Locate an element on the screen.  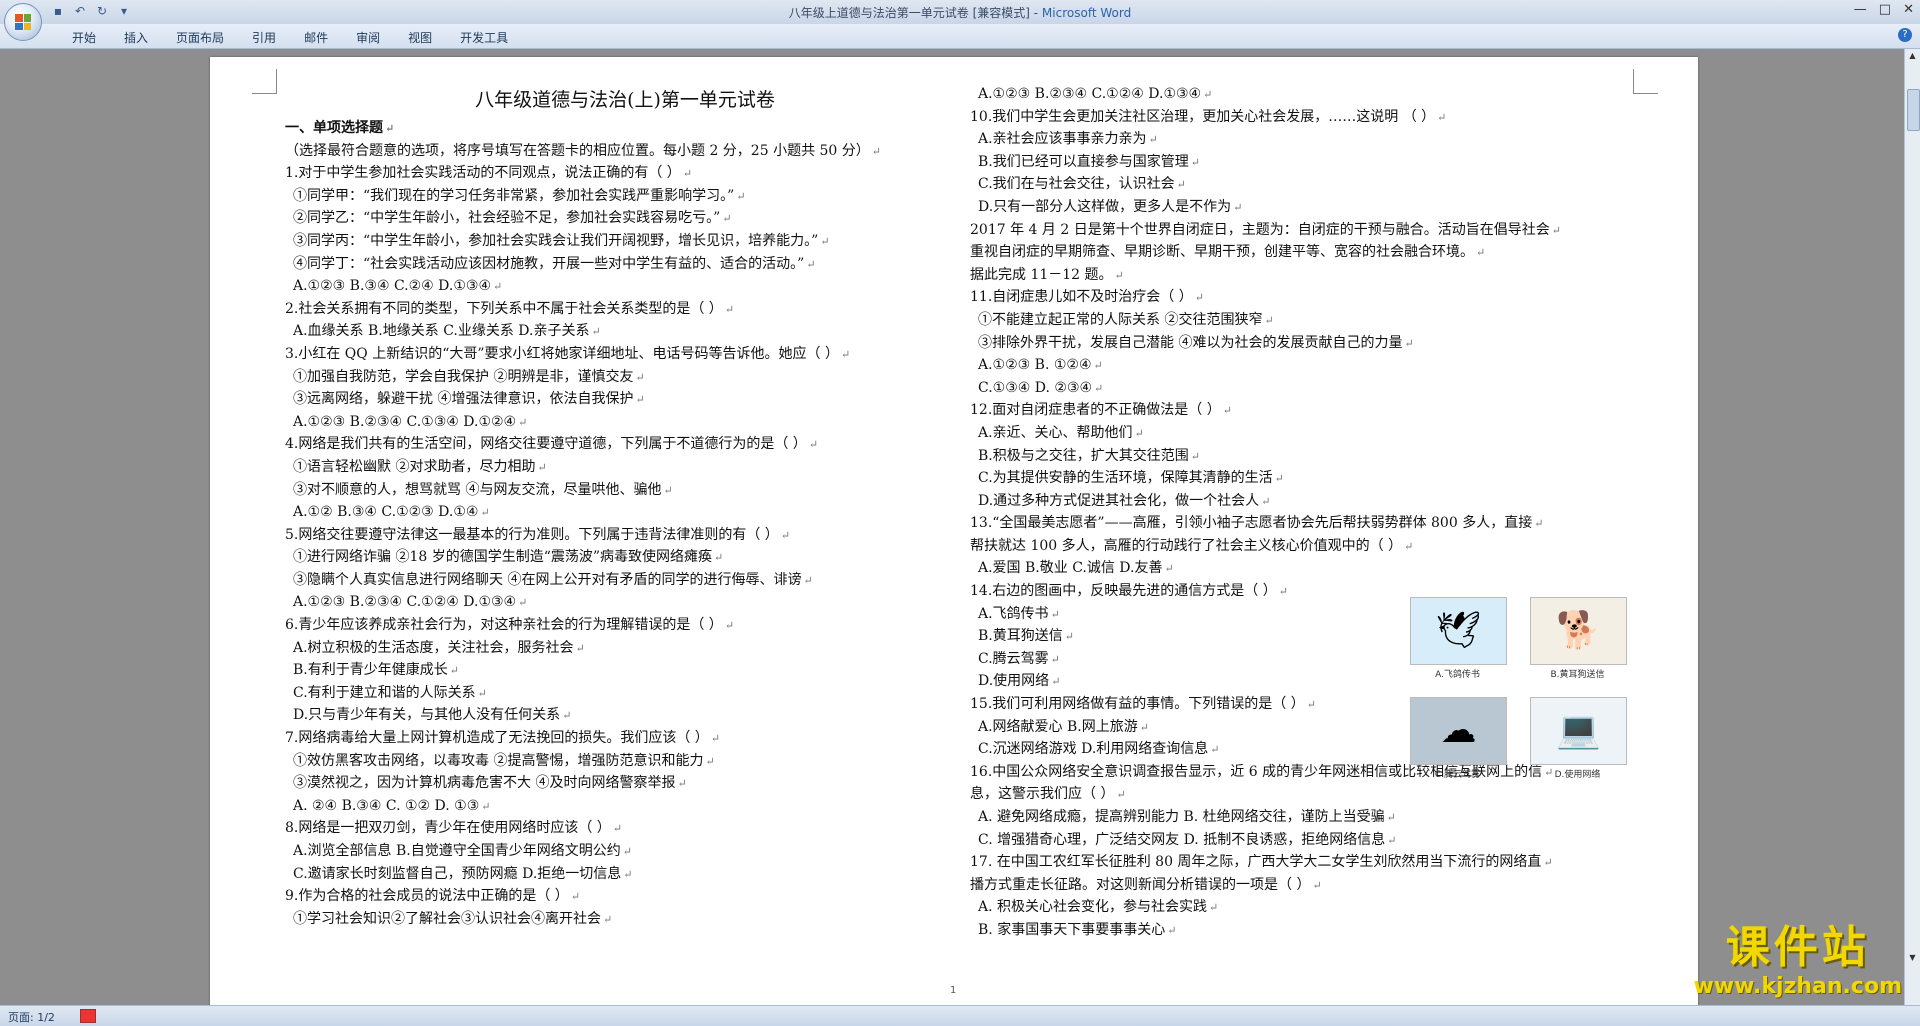
line-text: A.网络献爱心 B.网上旅游 is located at coordinates (1058, 726).